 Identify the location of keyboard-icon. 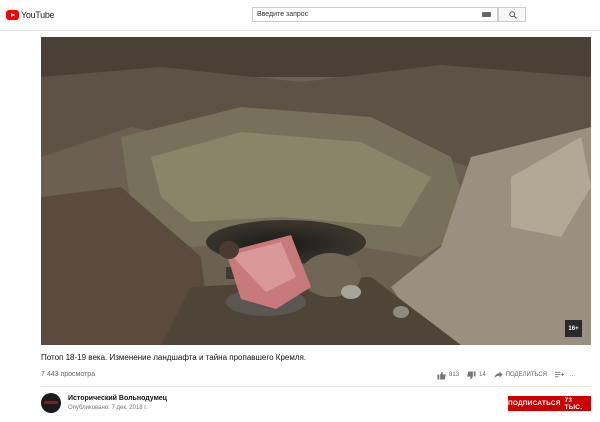
(486, 14).